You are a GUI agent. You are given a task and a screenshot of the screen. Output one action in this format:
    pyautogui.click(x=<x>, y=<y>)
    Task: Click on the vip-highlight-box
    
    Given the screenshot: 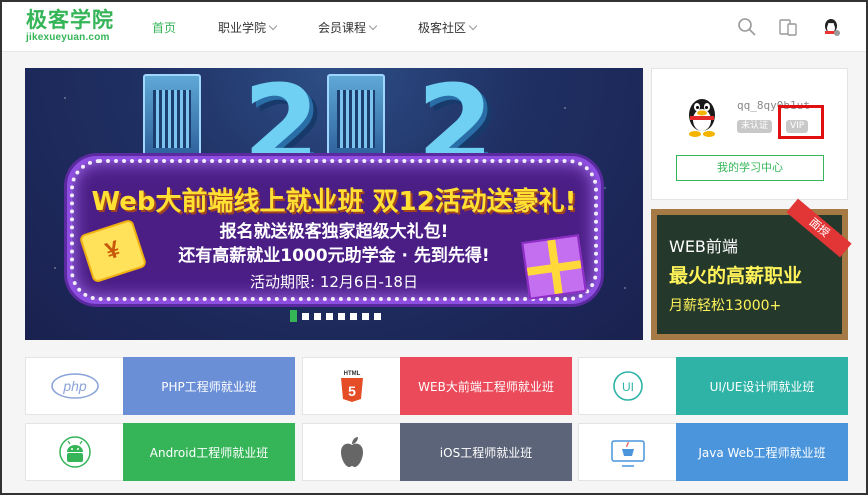 What is the action you would take?
    pyautogui.click(x=801, y=122)
    